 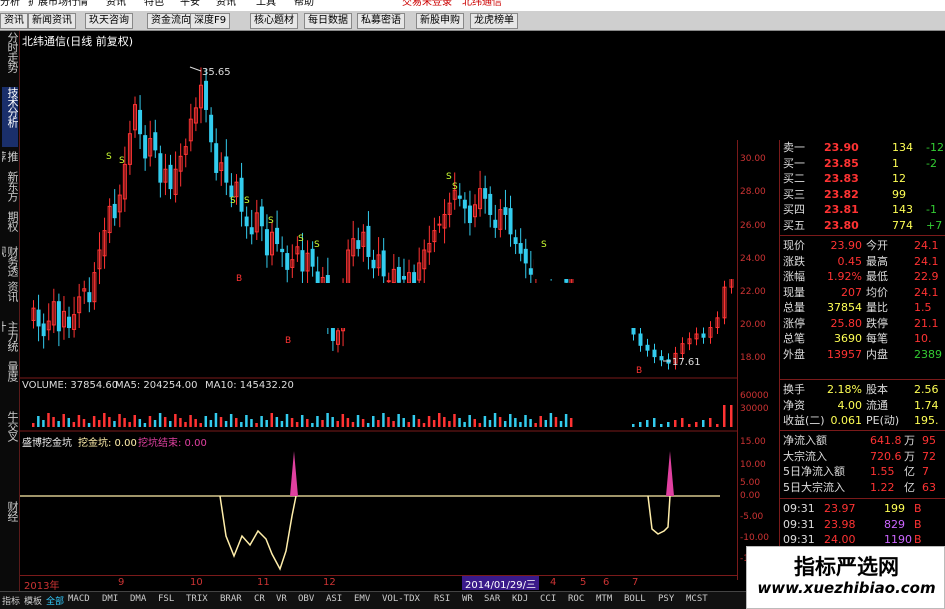 What do you see at coordinates (10, 340) in the screenshot?
I see `left-tab: 主力统计` at bounding box center [10, 340].